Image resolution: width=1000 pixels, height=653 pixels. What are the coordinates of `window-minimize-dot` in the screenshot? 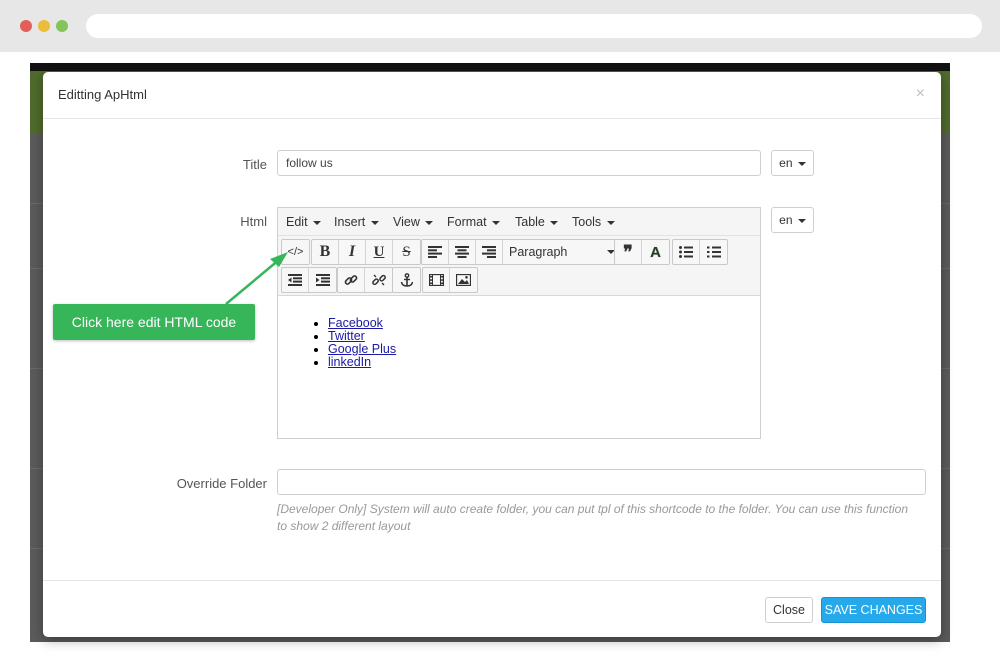 It's located at (44, 26).